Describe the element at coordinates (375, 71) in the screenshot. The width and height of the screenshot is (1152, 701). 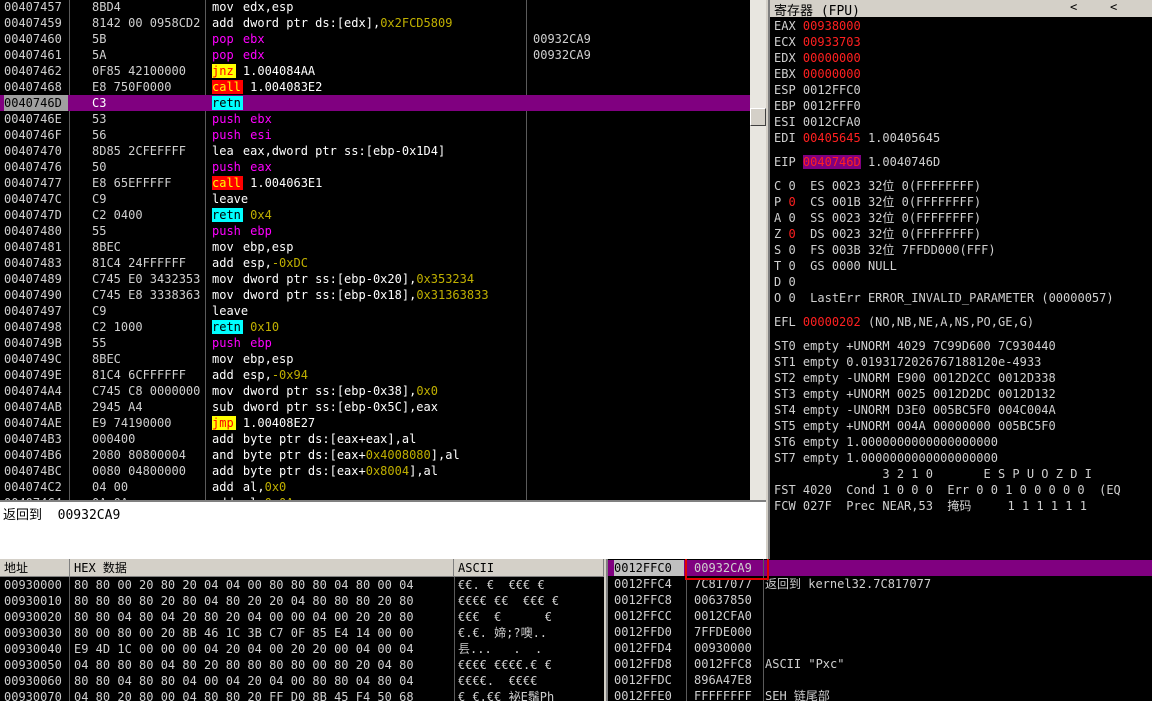
I see `disasm-row: 00407462 0F85 42100000 jnz 1.004084AA` at that location.